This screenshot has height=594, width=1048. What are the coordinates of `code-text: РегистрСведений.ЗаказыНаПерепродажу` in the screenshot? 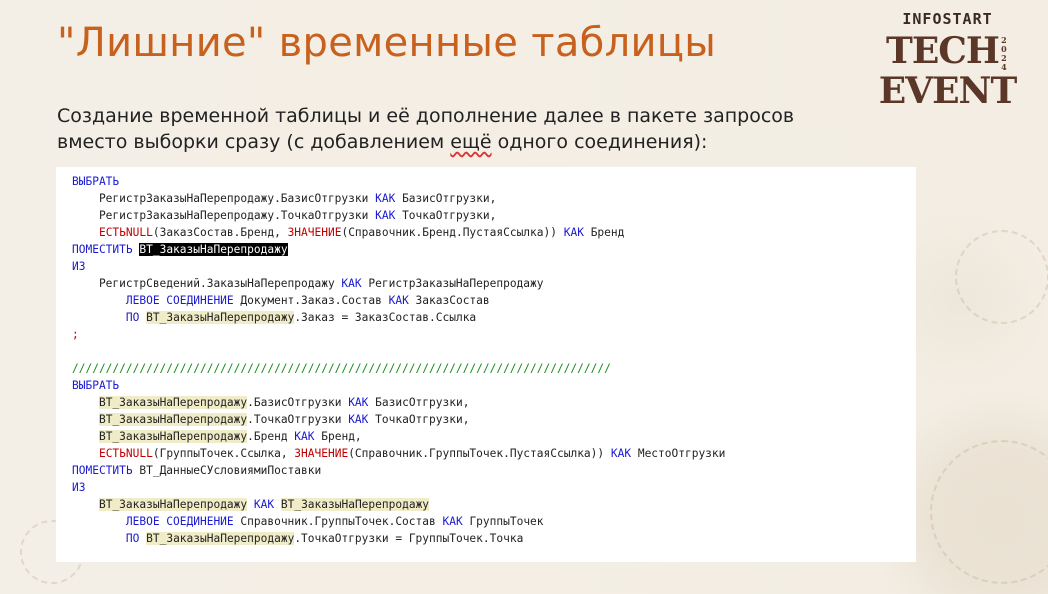 It's located at (207, 283).